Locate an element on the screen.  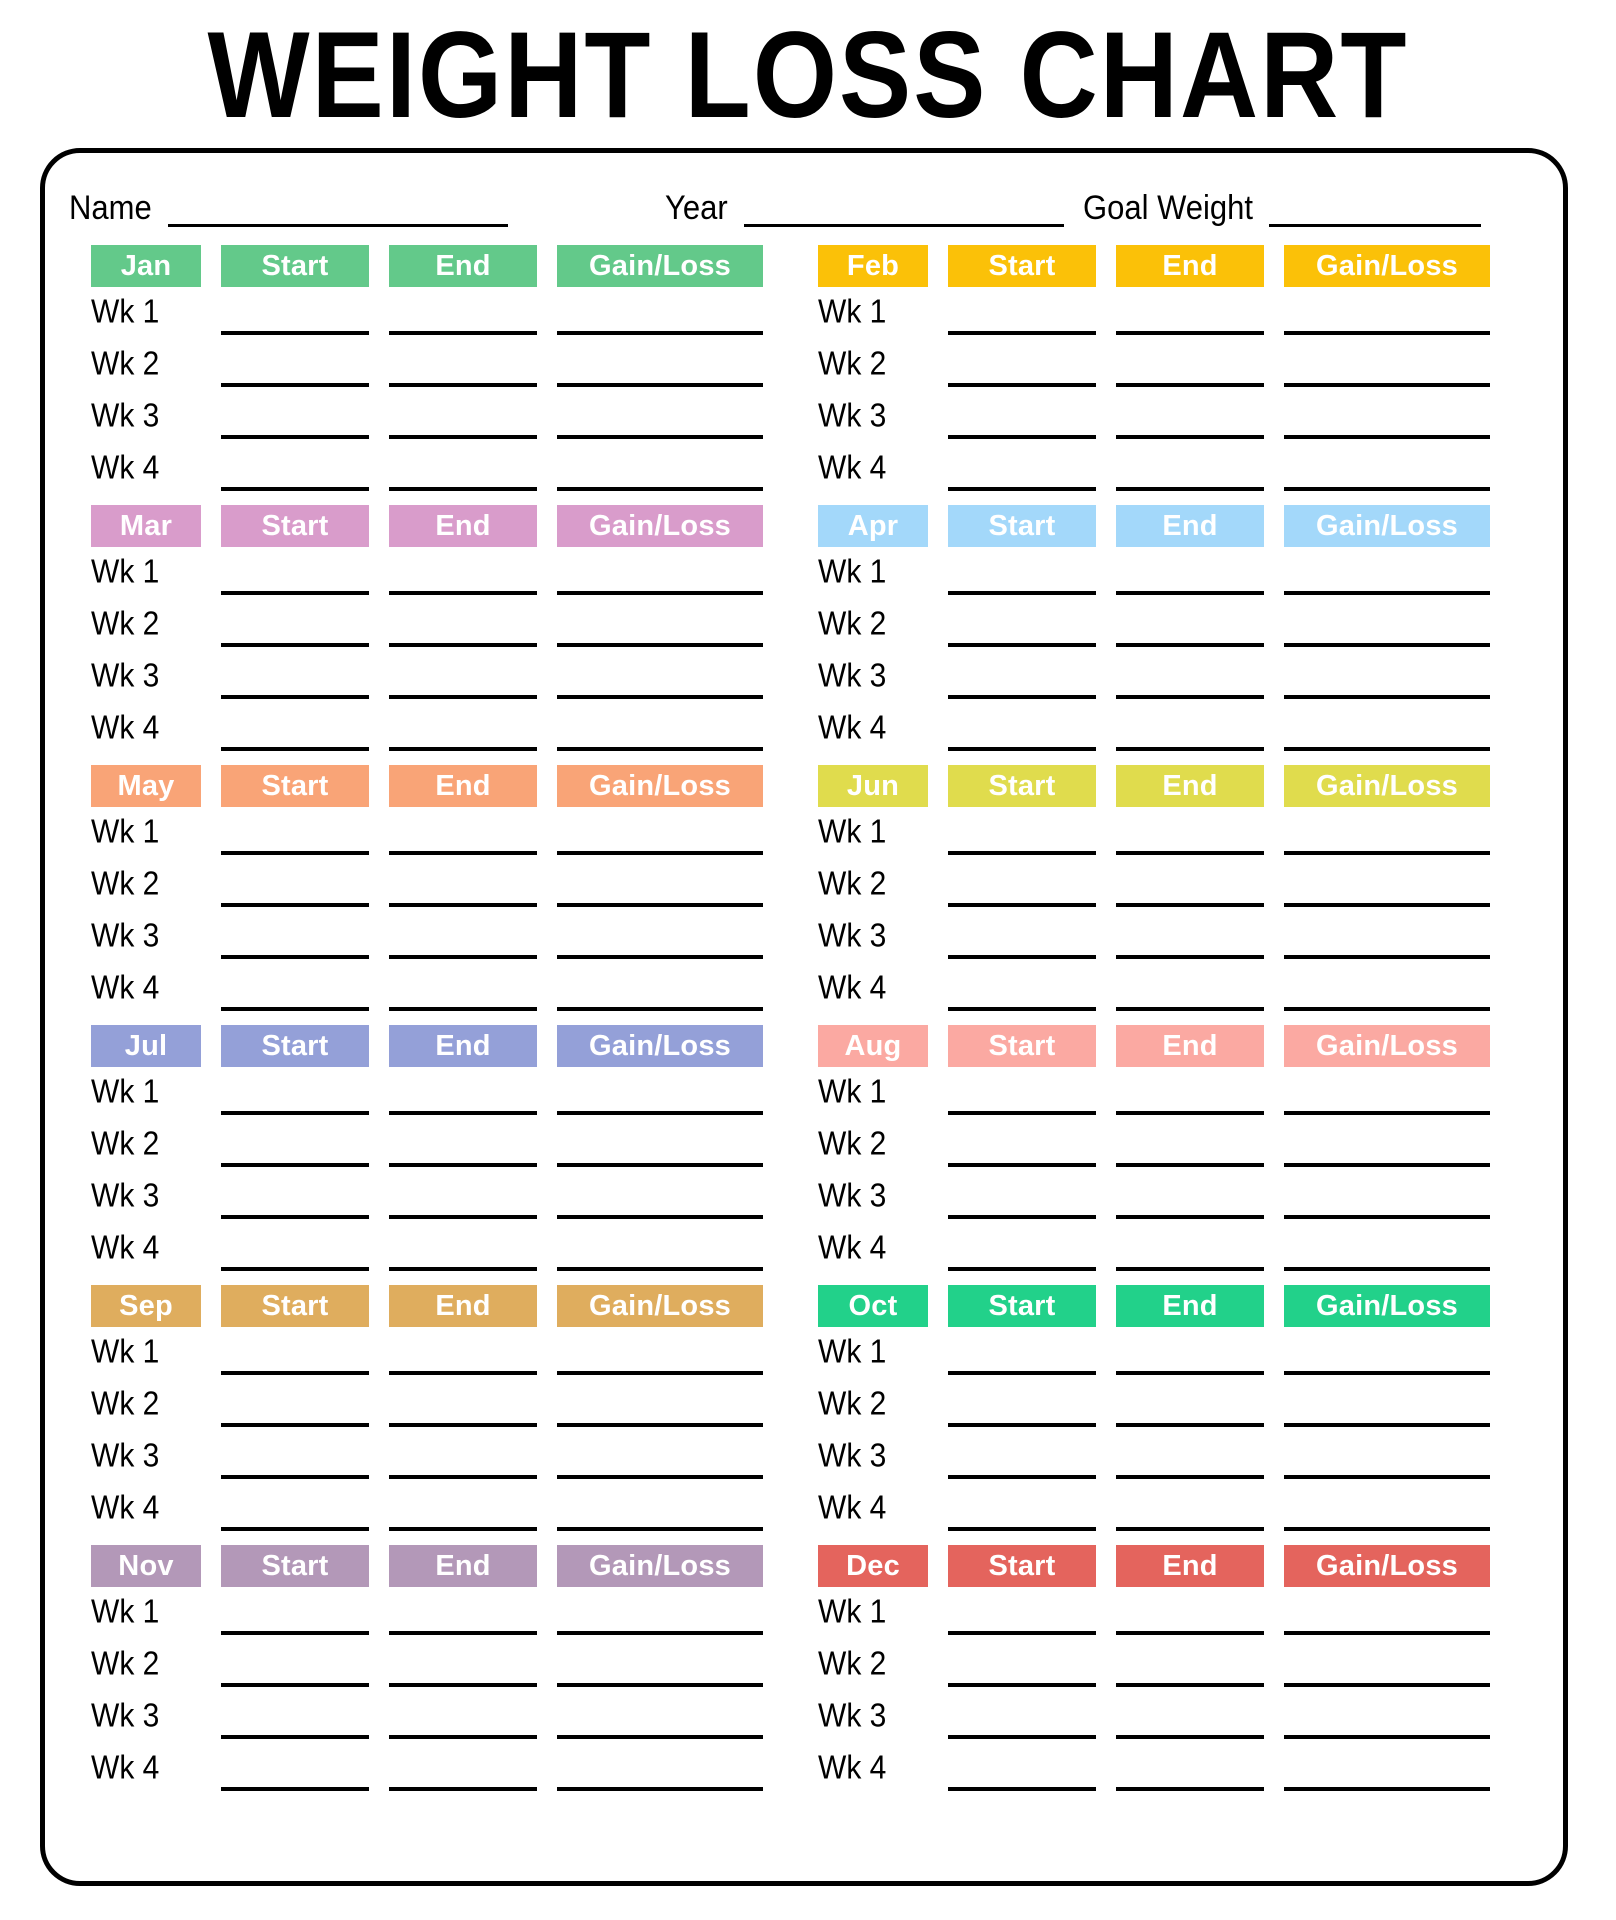
year-input-line is located at coordinates (903, 225).